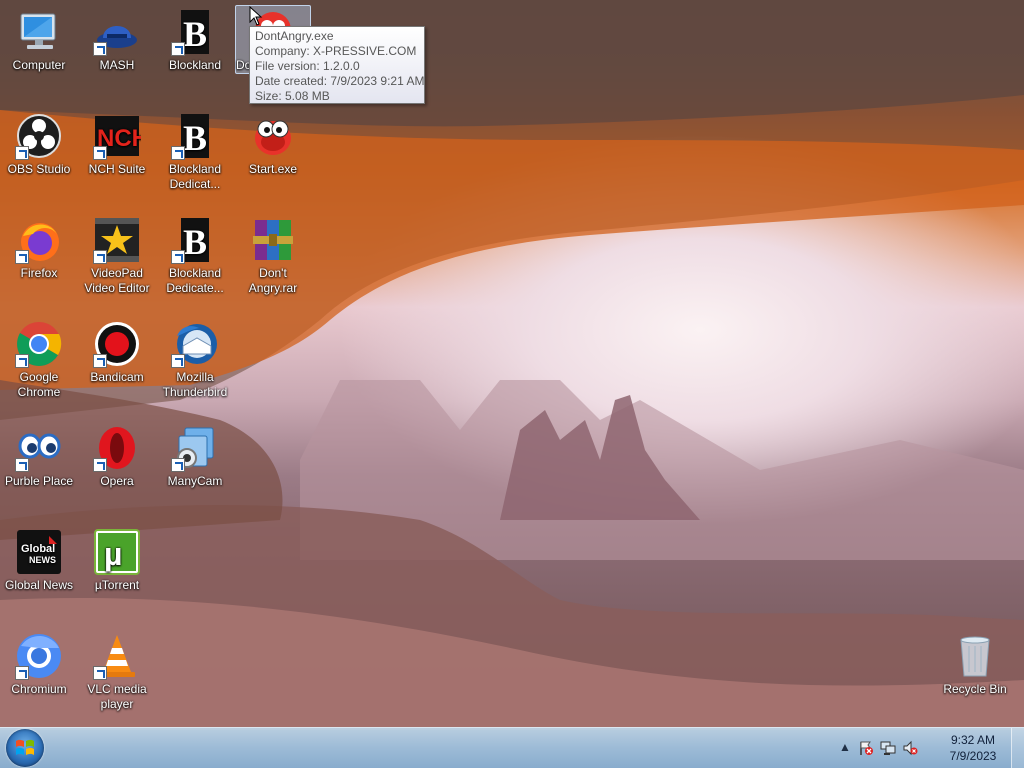 This screenshot has width=1024, height=768. What do you see at coordinates (195, 384) in the screenshot?
I see `icon-label: Mozilla Thunderbird` at bounding box center [195, 384].